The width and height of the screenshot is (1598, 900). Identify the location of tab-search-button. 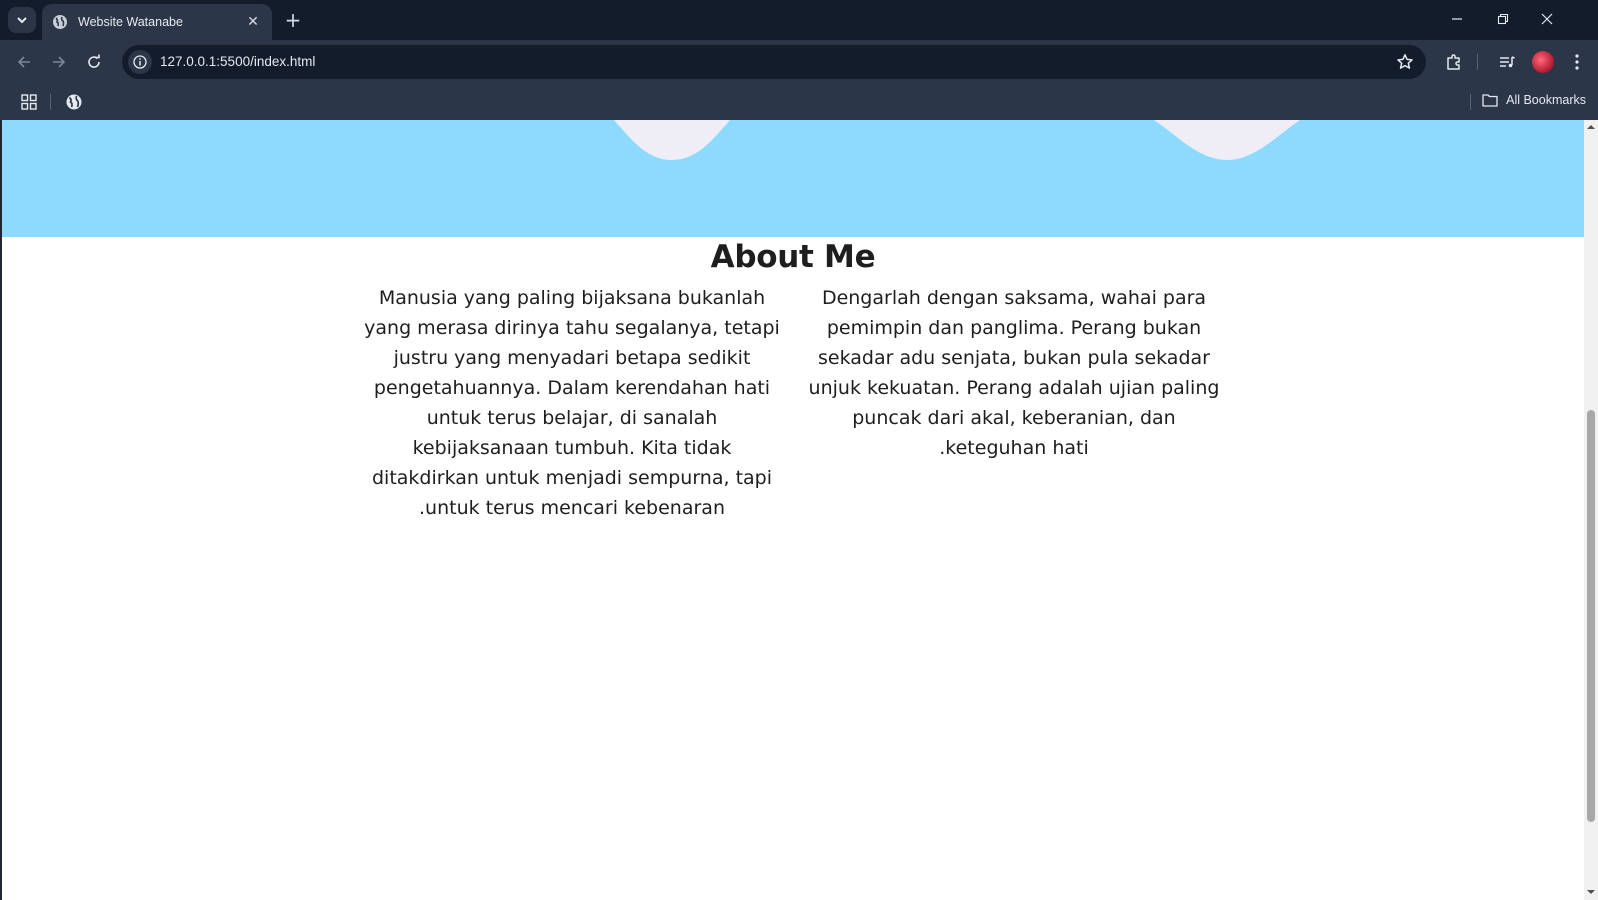
(22, 20).